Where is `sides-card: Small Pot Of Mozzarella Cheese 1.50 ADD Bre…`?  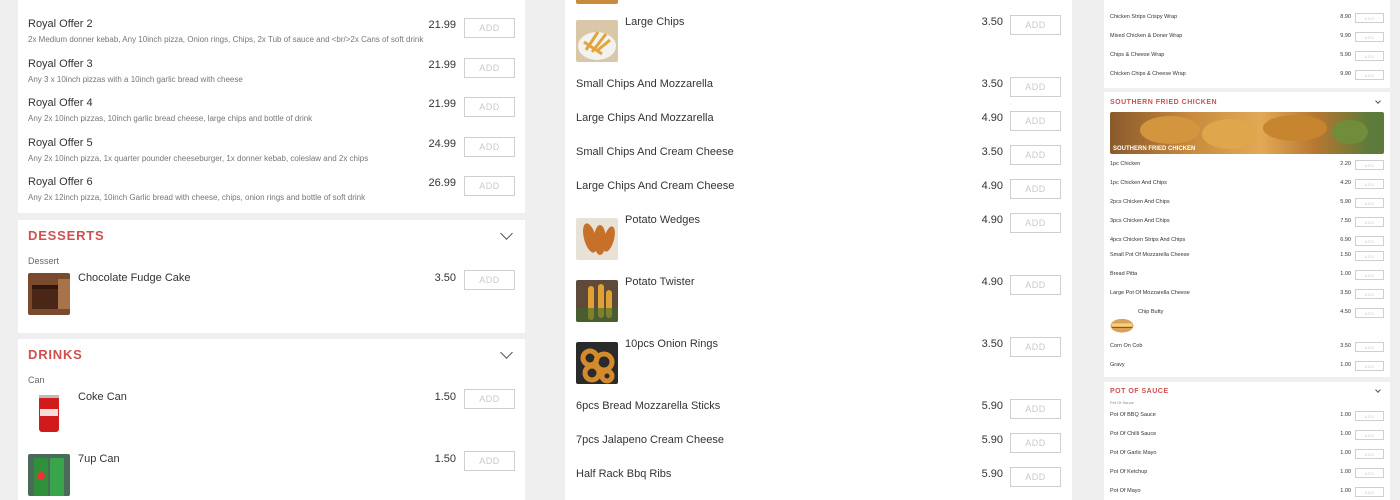 sides-card: Small Pot Of Mozzarella Cheese 1.50 ADD Bre… is located at coordinates (1247, 312).